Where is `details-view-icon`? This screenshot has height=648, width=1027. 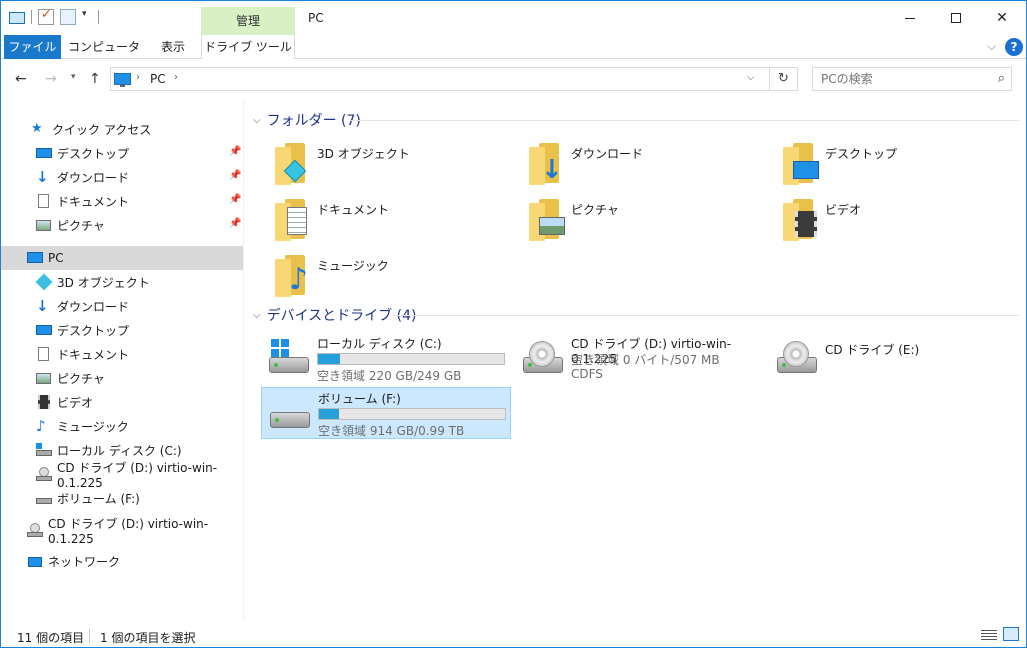 details-view-icon is located at coordinates (989, 635).